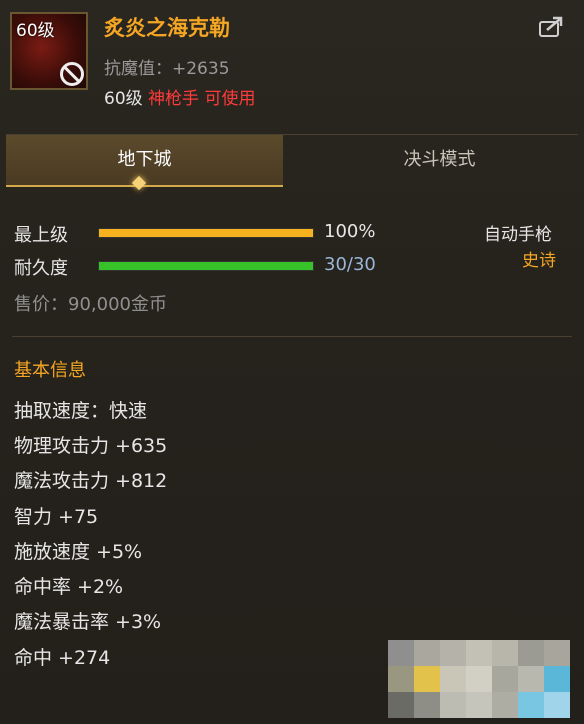 The width and height of the screenshot is (584, 724). Describe the element at coordinates (41, 235) in the screenshot. I see `grade-label: 最上级` at that location.